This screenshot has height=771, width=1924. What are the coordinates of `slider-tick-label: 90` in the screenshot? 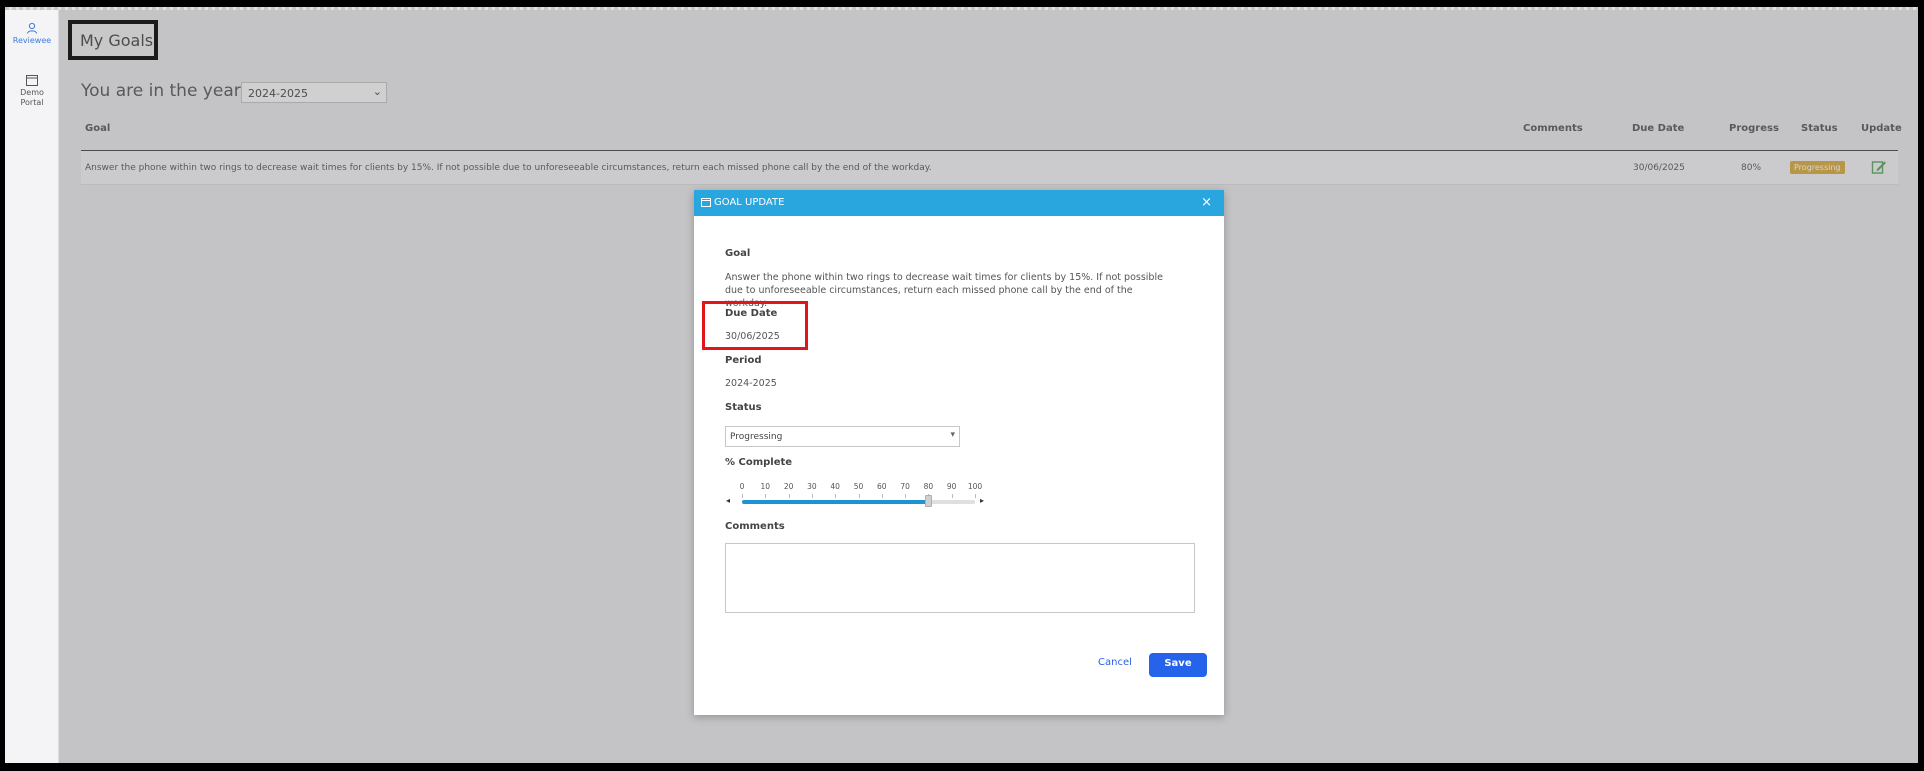 It's located at (951, 486).